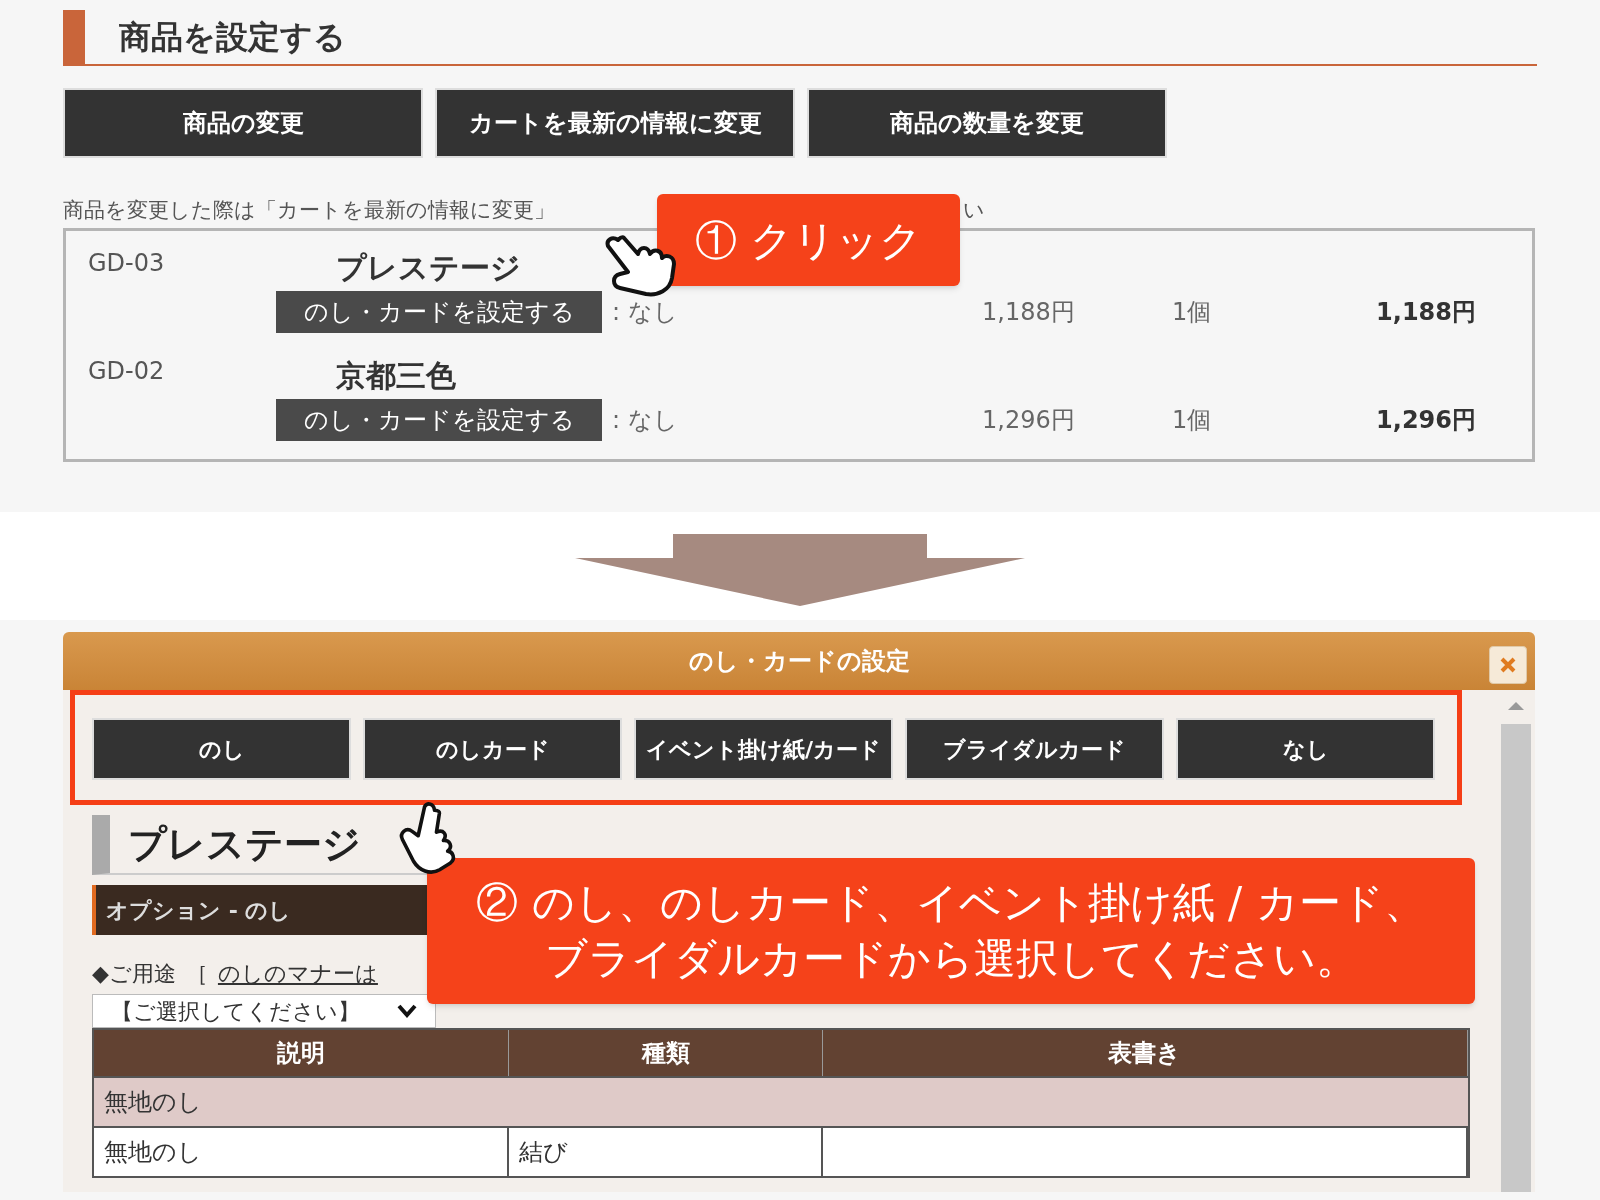 The height and width of the screenshot is (1200, 1600). Describe the element at coordinates (808, 240) in the screenshot. I see `callout: ① クリック` at that location.